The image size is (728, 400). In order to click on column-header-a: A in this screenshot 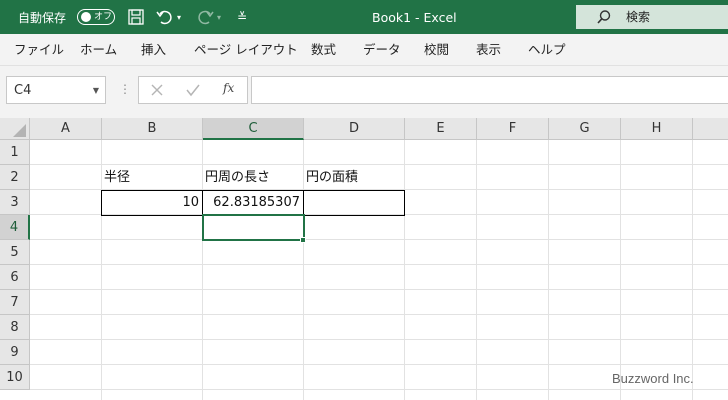, I will do `click(66, 129)`.